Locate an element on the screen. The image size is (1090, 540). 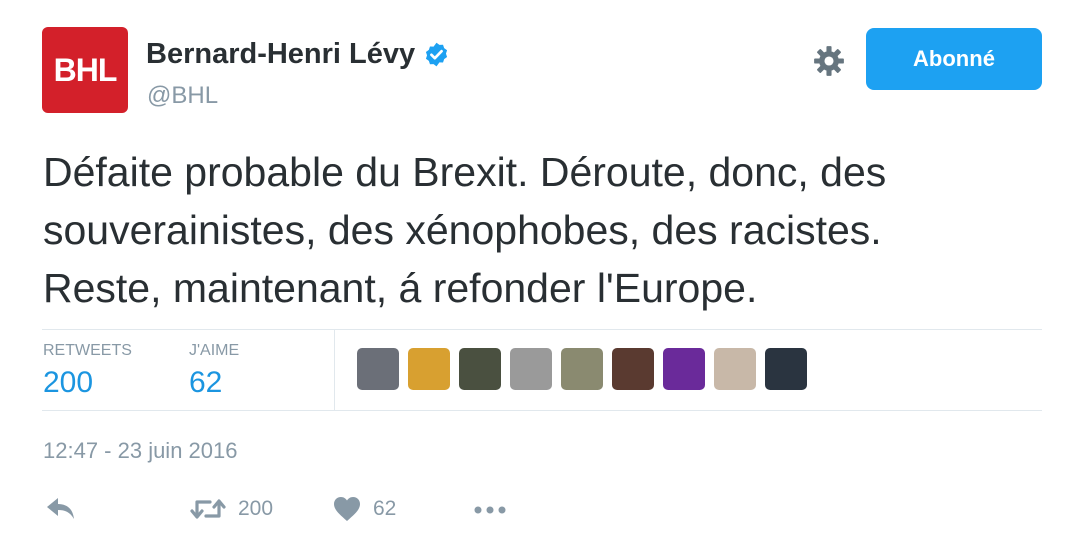
avatar-logo-text: BHL is located at coordinates (85, 69).